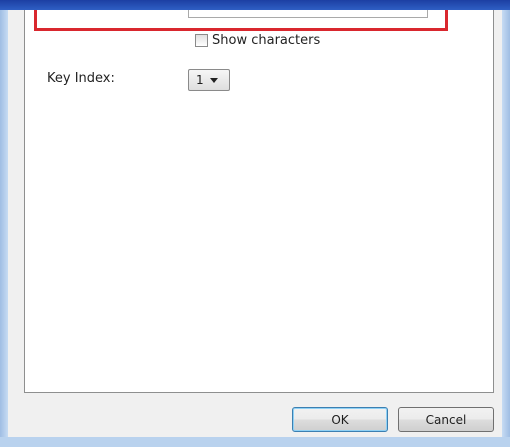 The width and height of the screenshot is (510, 447). I want to click on ok-button: OK, so click(340, 419).